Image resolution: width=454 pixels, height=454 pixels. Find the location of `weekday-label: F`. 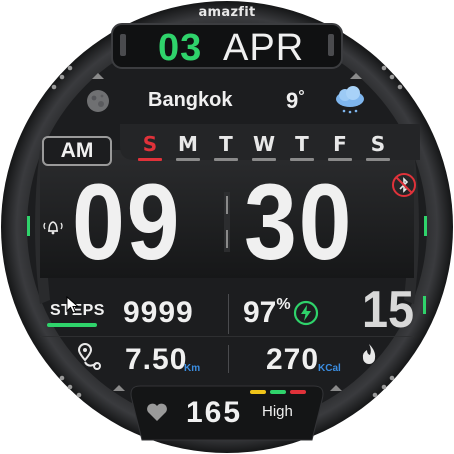

weekday-label: F is located at coordinates (340, 144).